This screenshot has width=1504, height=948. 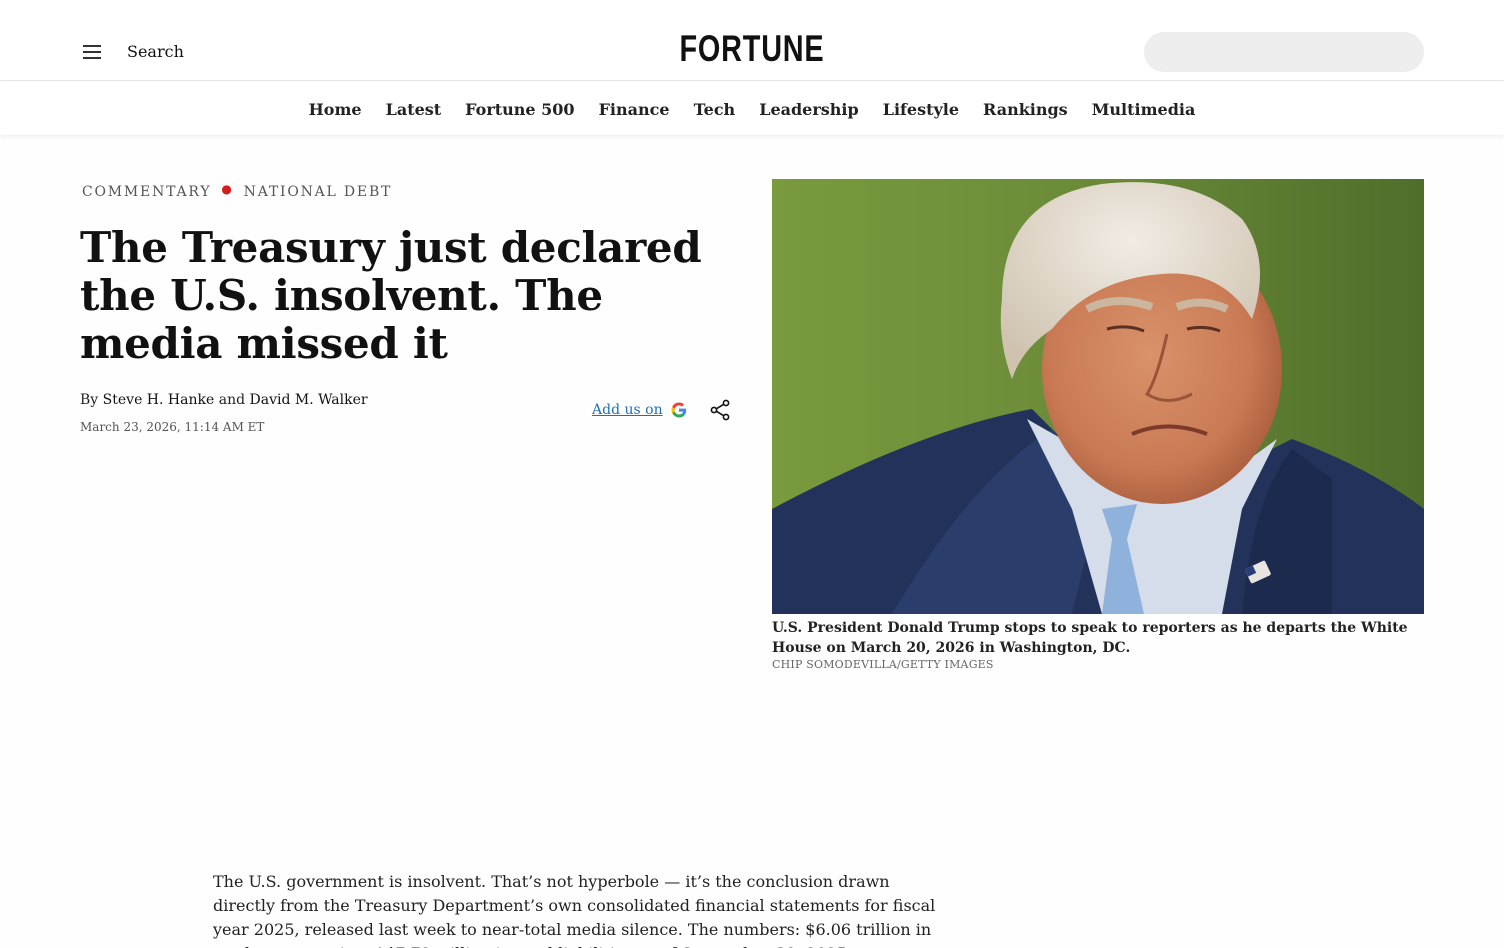 What do you see at coordinates (92, 52) in the screenshot?
I see `hamburger-menu-icon` at bounding box center [92, 52].